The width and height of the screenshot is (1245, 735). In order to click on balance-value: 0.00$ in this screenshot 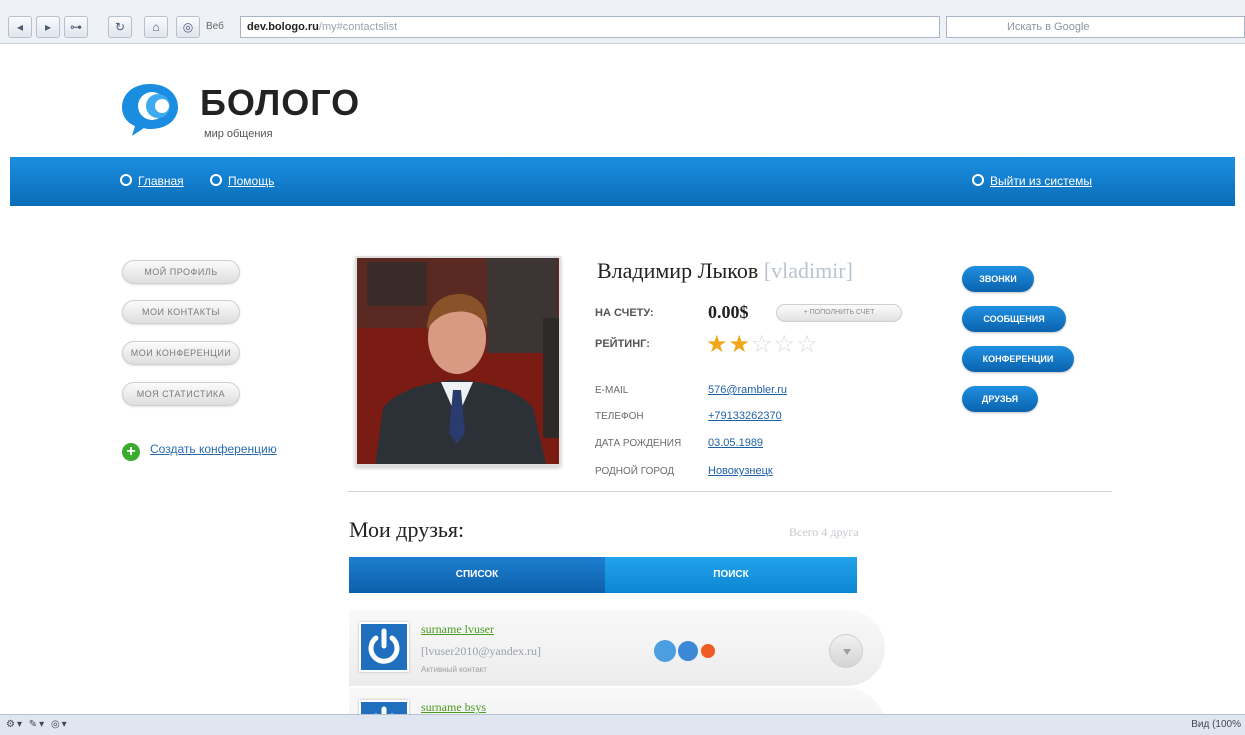, I will do `click(728, 312)`.